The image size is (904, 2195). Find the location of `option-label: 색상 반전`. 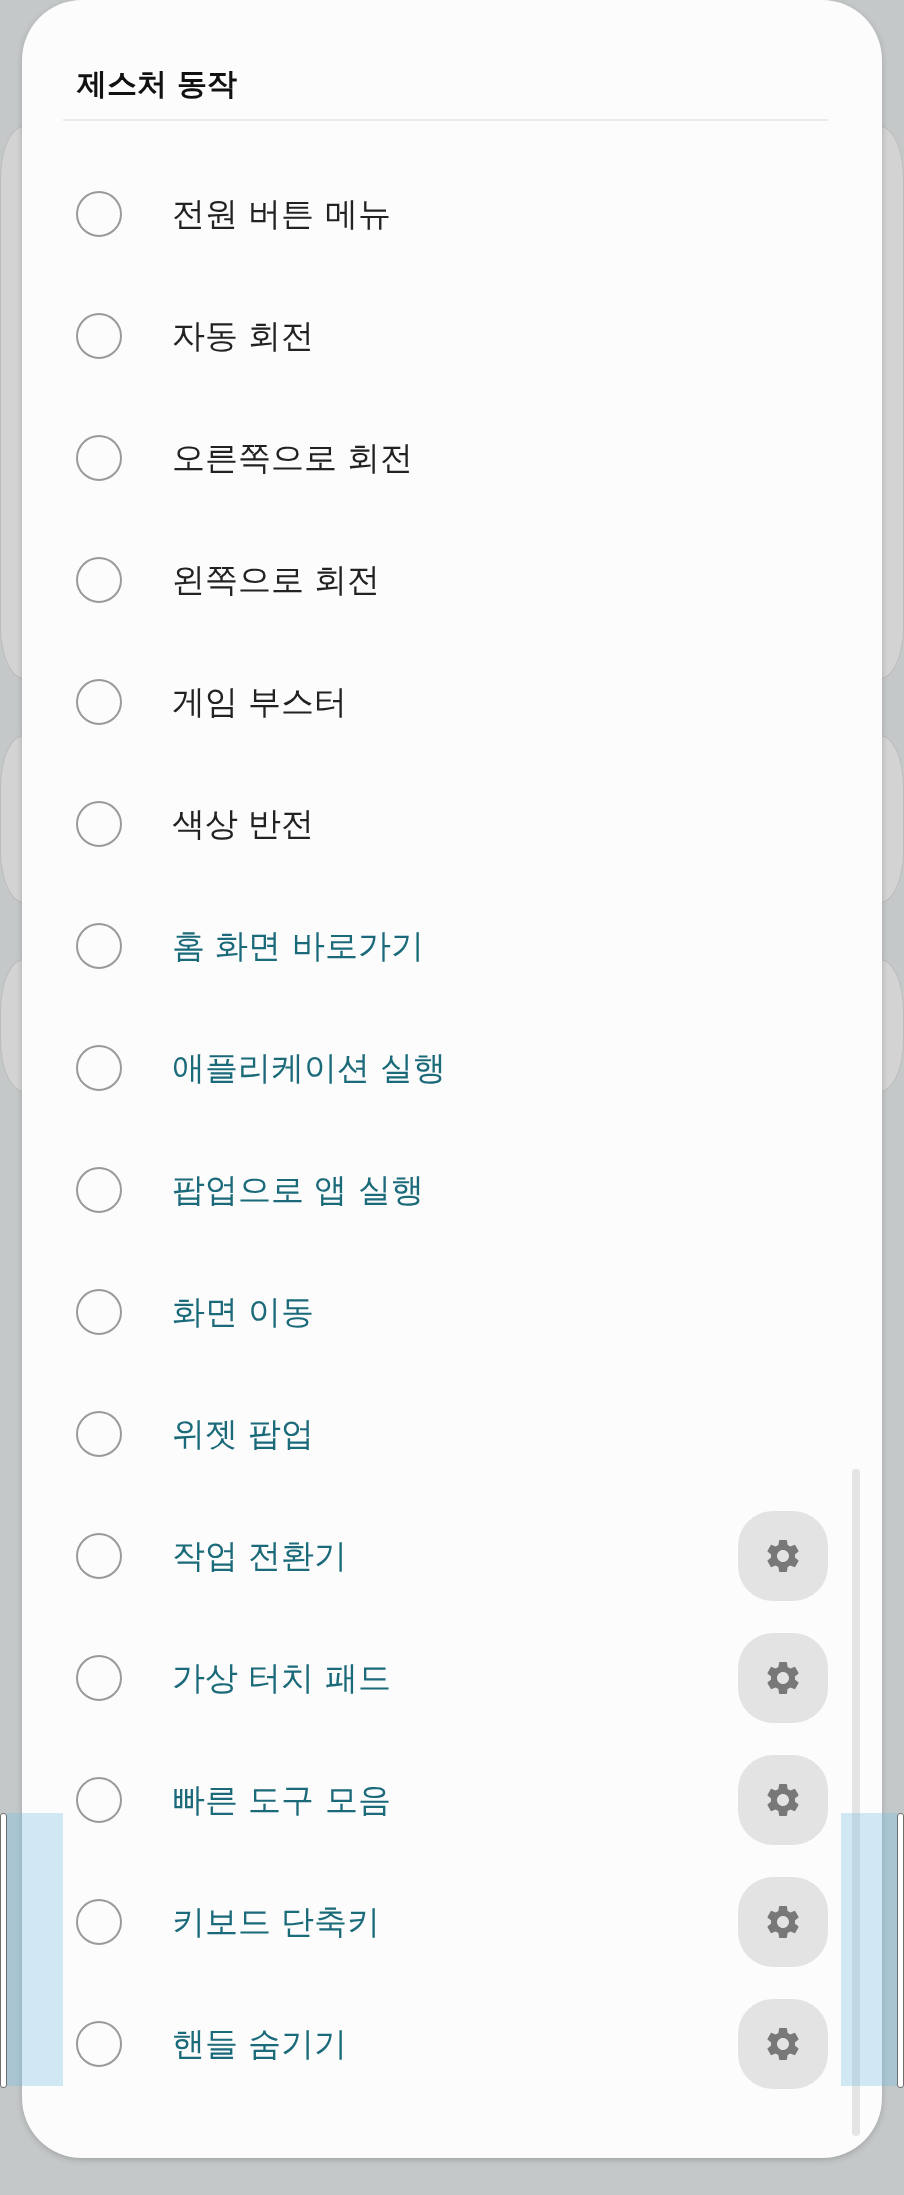

option-label: 색상 반전 is located at coordinates (243, 824).